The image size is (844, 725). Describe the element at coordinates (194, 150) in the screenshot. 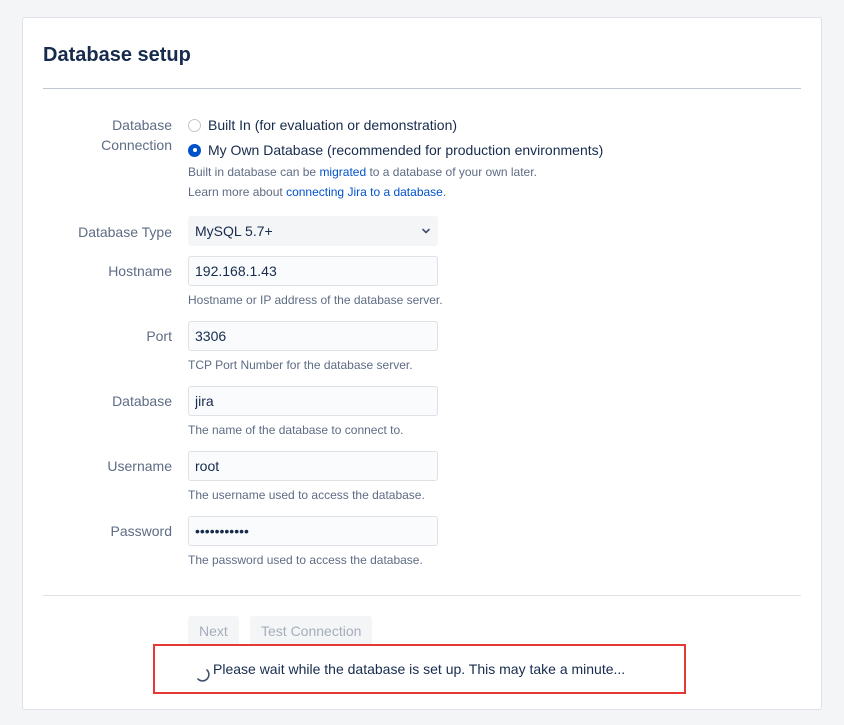

I see `radio-own-database-indicator` at that location.